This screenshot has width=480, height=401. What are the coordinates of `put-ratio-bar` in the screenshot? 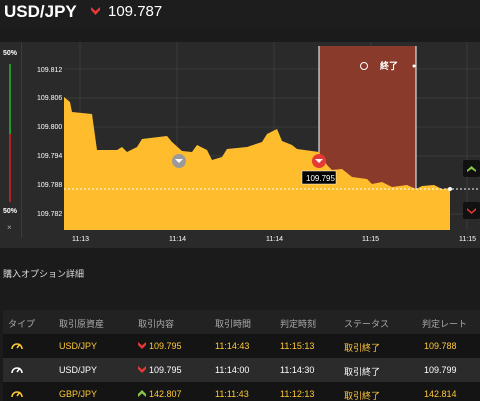 It's located at (10, 168).